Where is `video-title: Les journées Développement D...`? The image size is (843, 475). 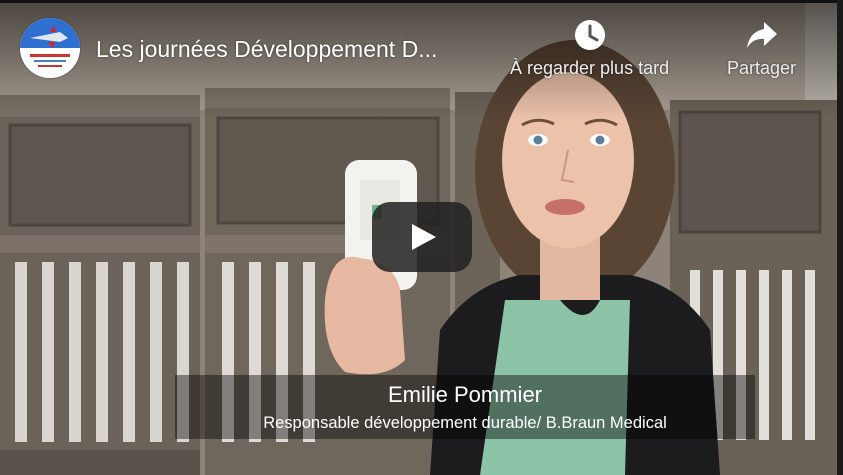 video-title: Les journées Développement D... is located at coordinates (296, 49).